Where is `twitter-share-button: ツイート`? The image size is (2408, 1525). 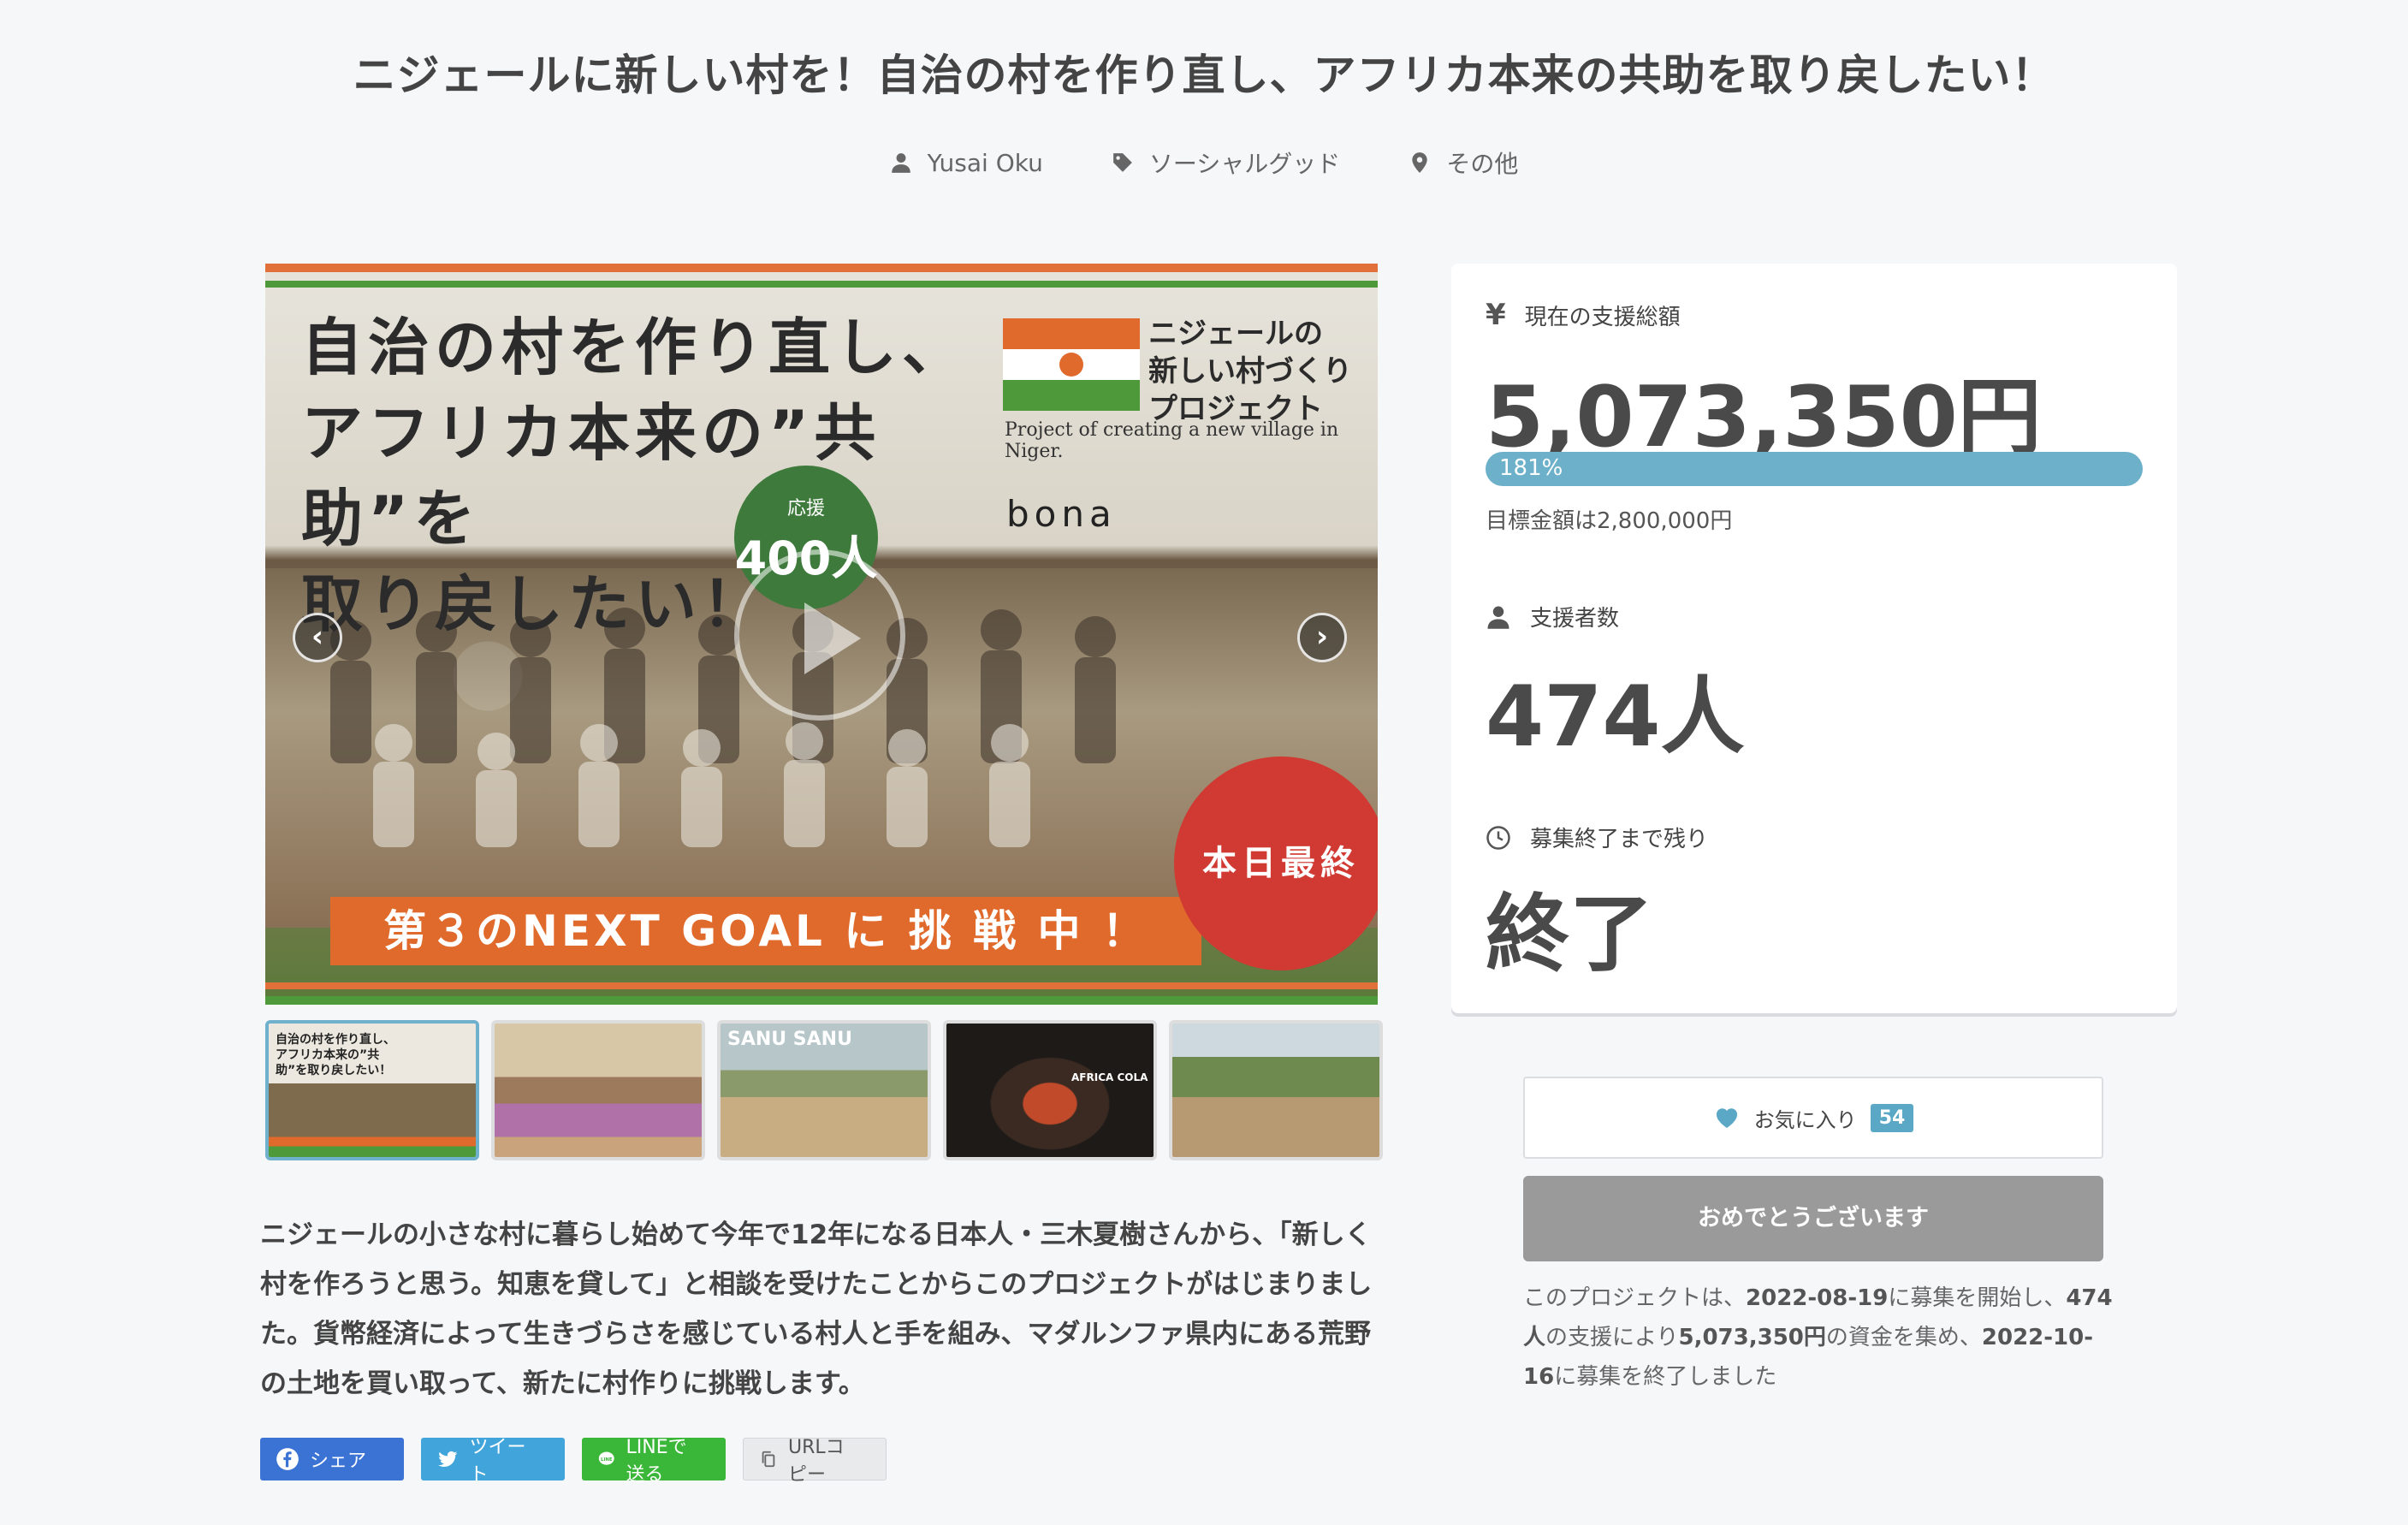
twitter-share-button: ツイート is located at coordinates (493, 1462).